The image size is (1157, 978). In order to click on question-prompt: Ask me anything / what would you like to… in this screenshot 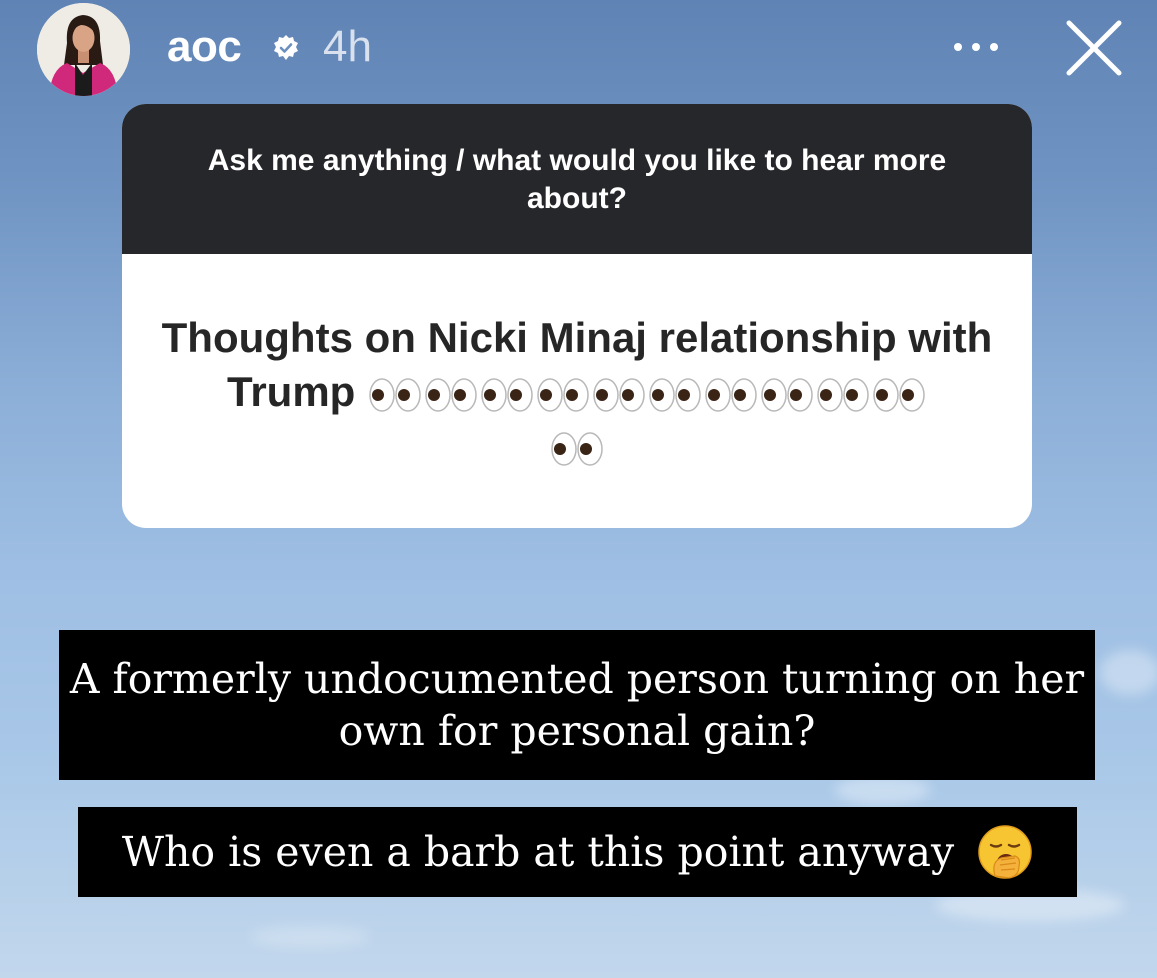, I will do `click(577, 179)`.